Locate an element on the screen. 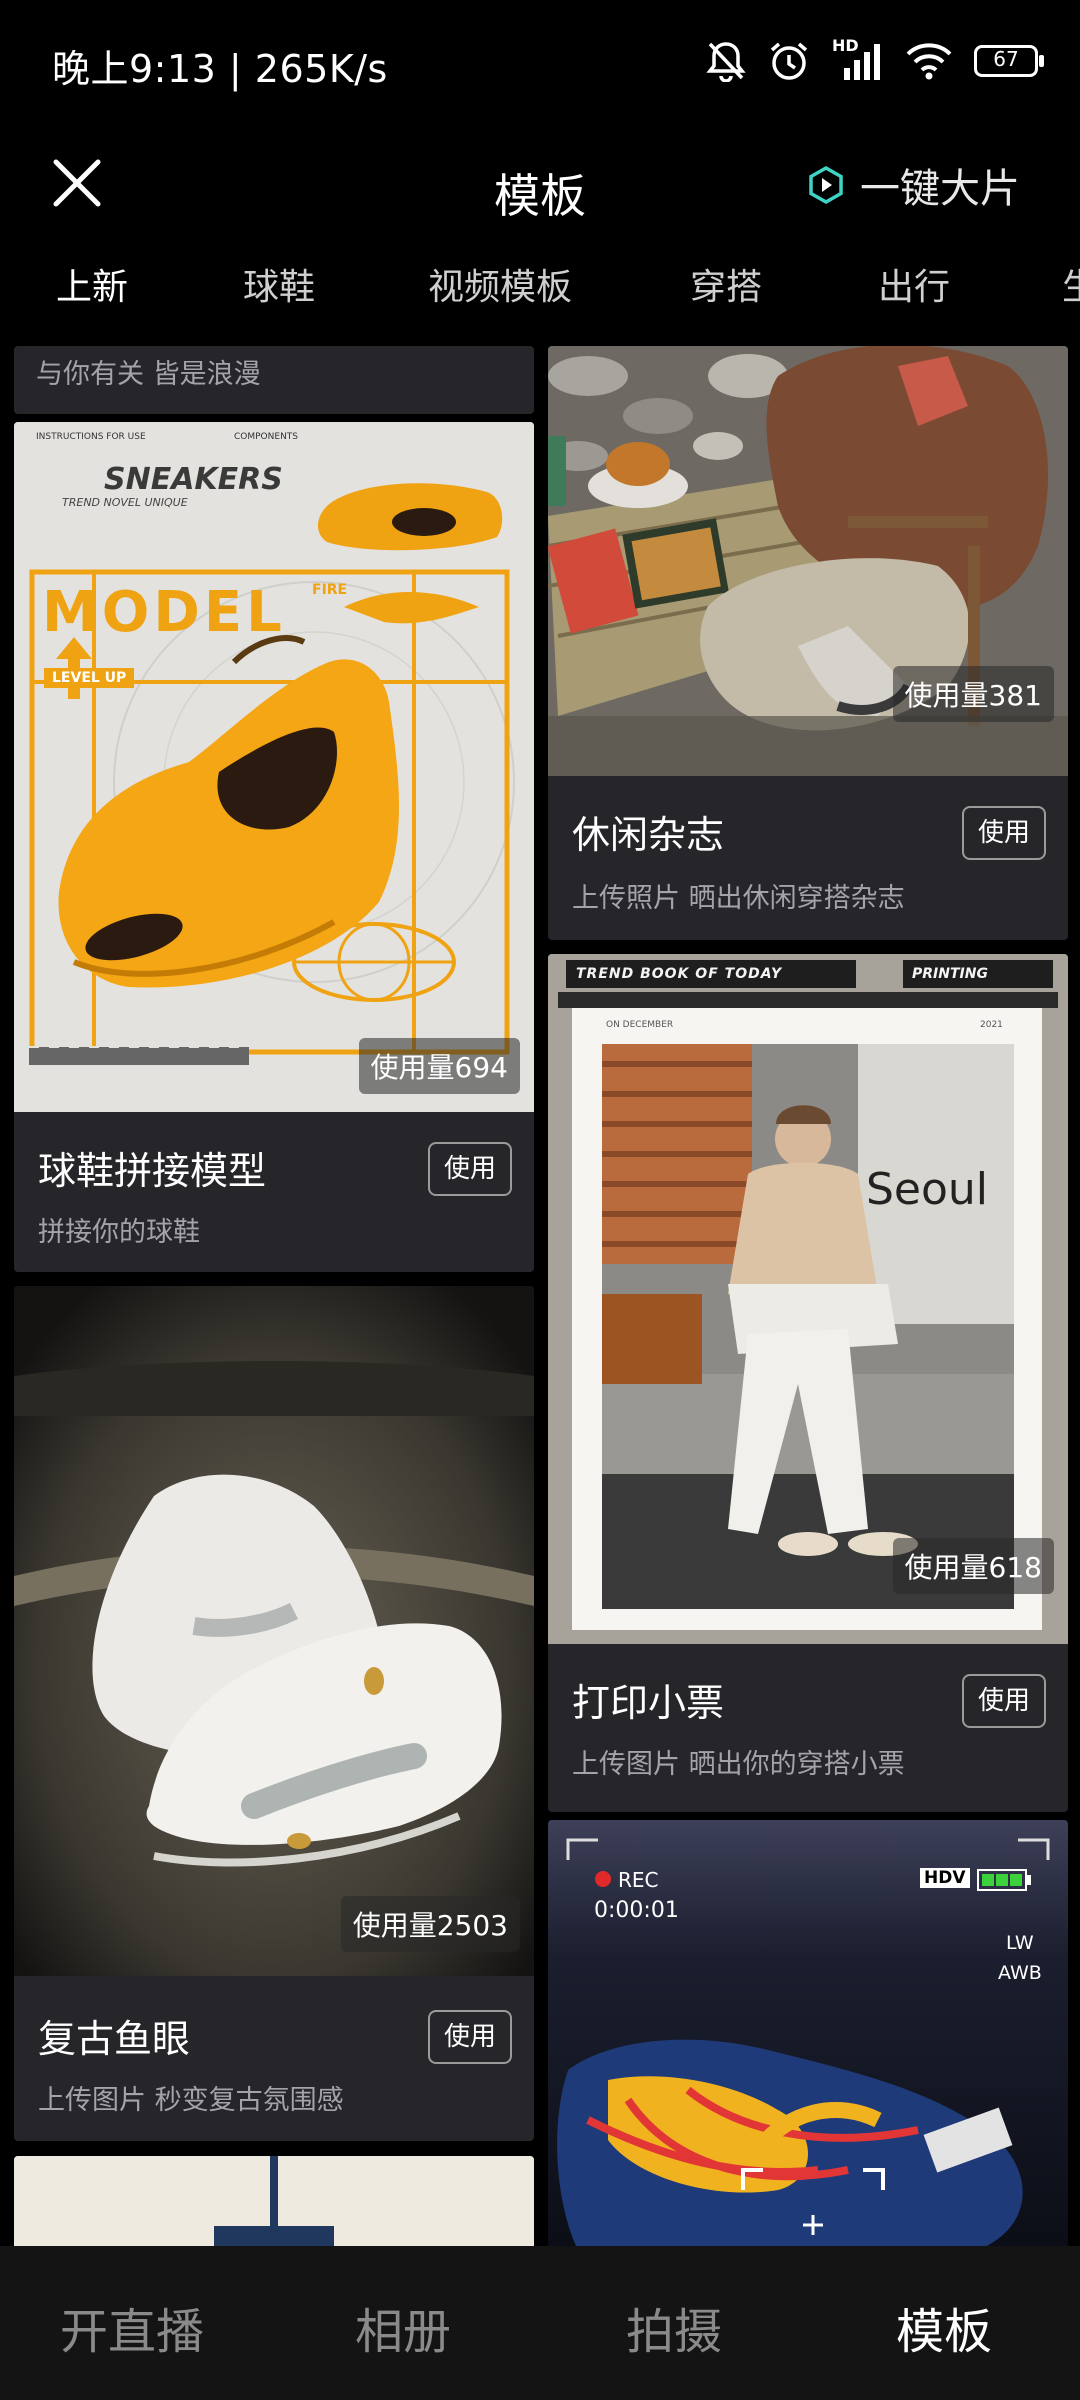 This screenshot has width=1080, height=2400. template-card-partial is located at coordinates (274, 2201).